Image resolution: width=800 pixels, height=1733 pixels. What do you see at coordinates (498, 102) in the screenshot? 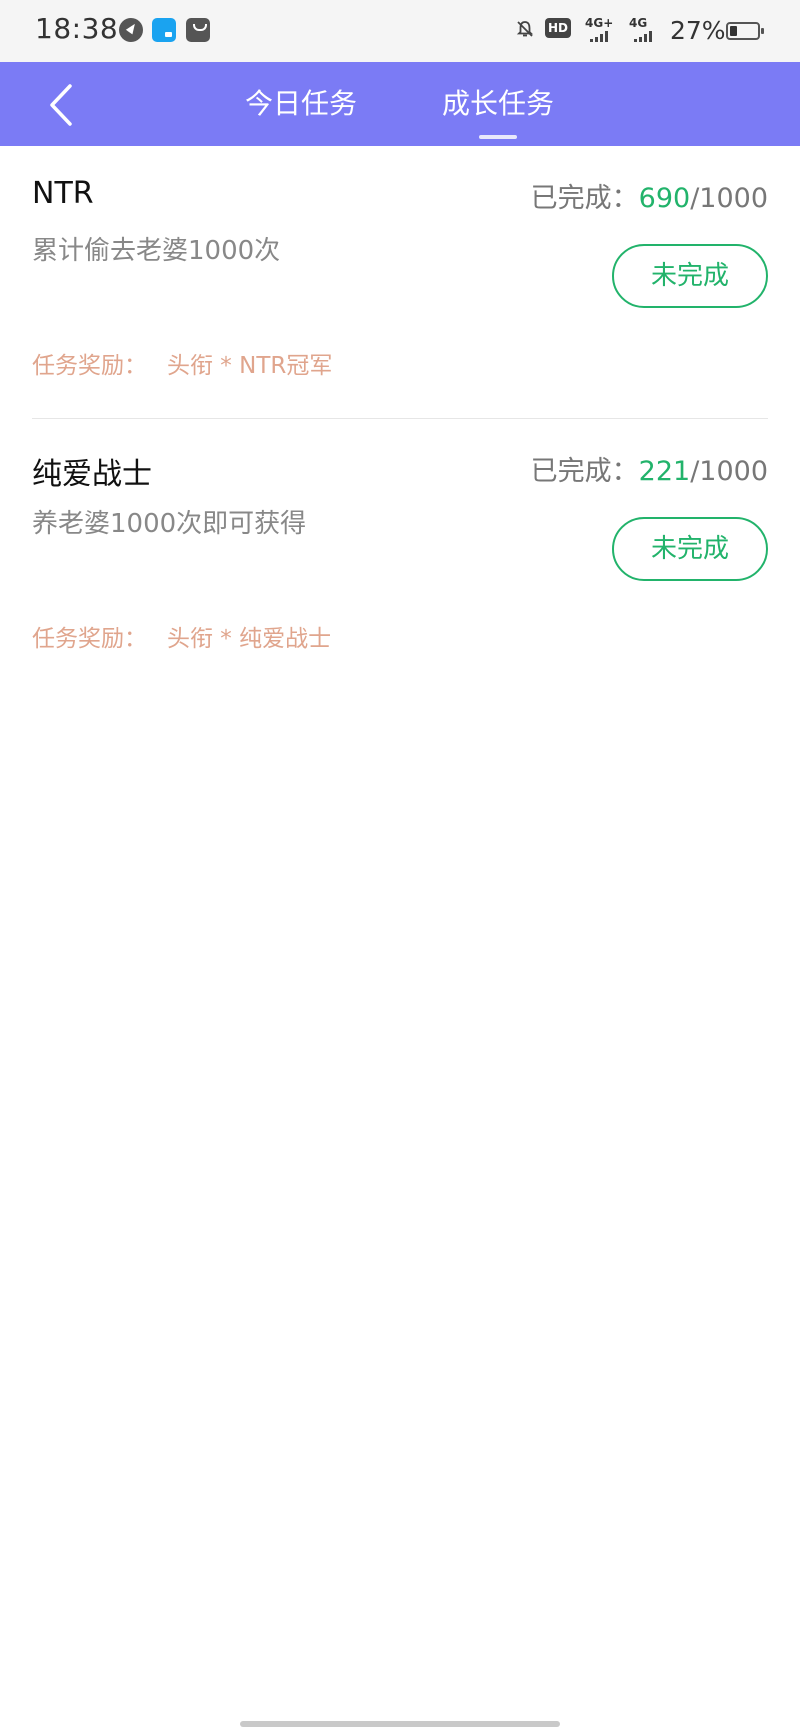
I see `tab-growth: 成长任务` at bounding box center [498, 102].